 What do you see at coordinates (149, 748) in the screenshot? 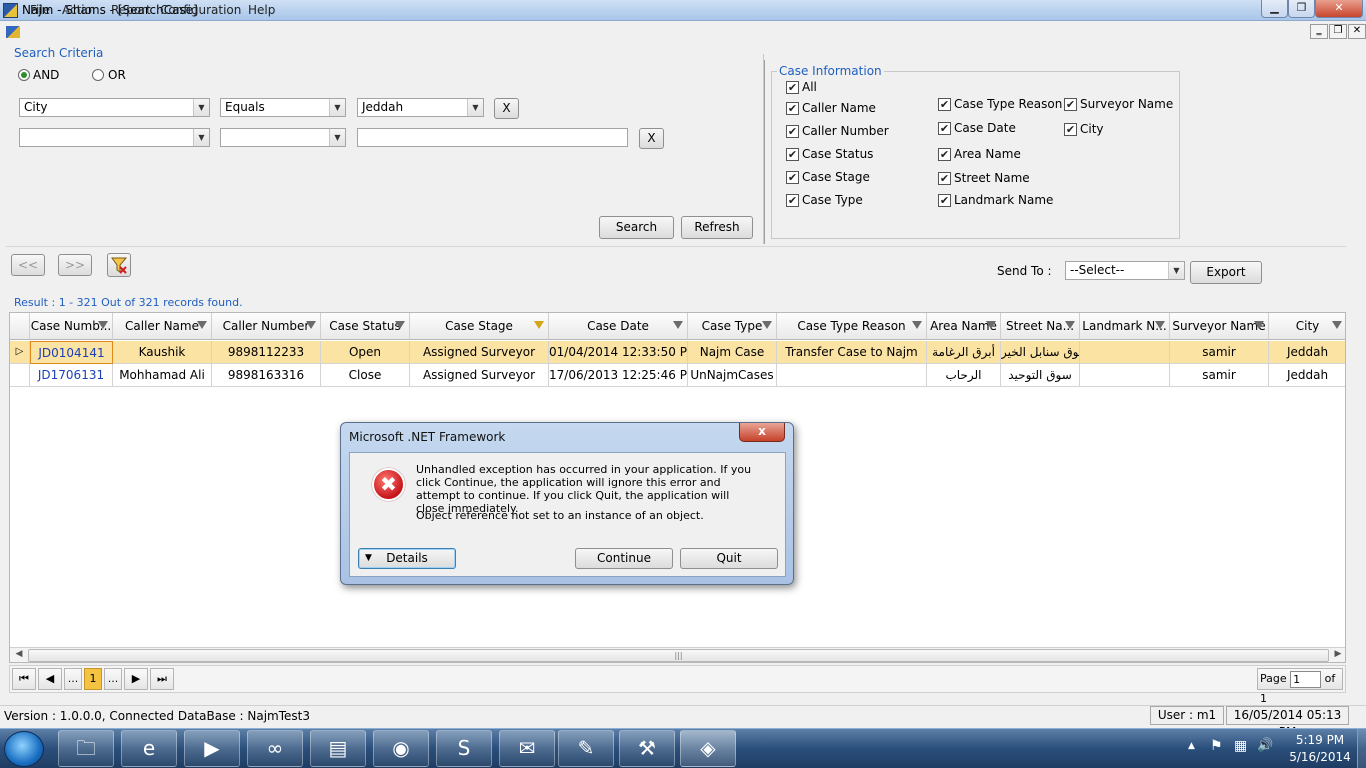
I see `internet-explorer-icon: e` at bounding box center [149, 748].